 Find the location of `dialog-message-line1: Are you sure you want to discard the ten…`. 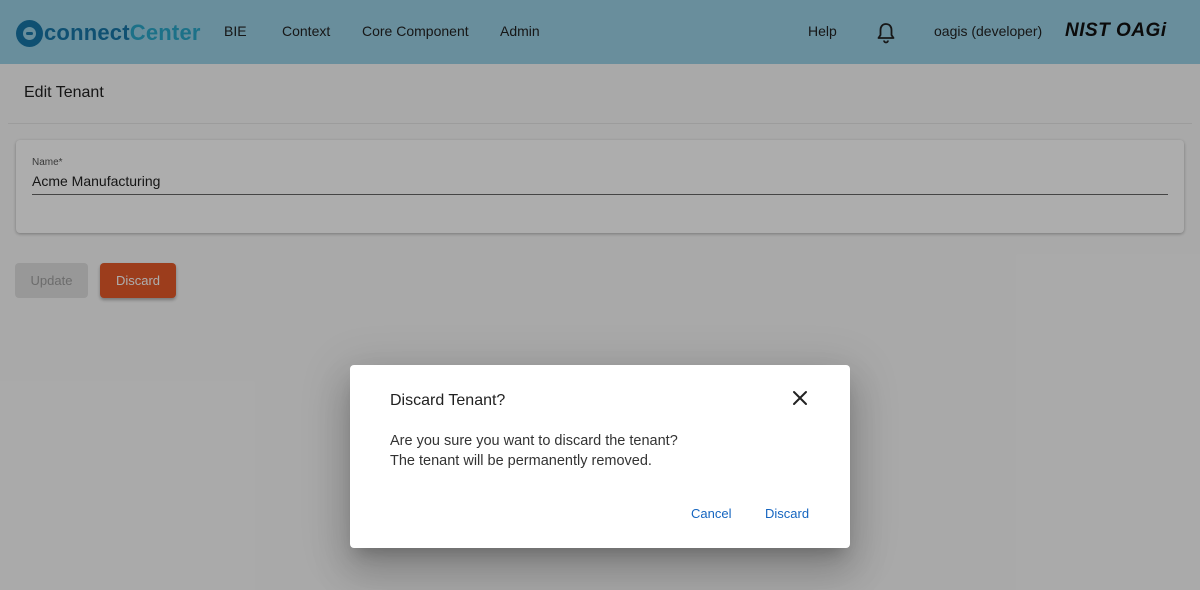

dialog-message-line1: Are you sure you want to discard the ten… is located at coordinates (534, 441).